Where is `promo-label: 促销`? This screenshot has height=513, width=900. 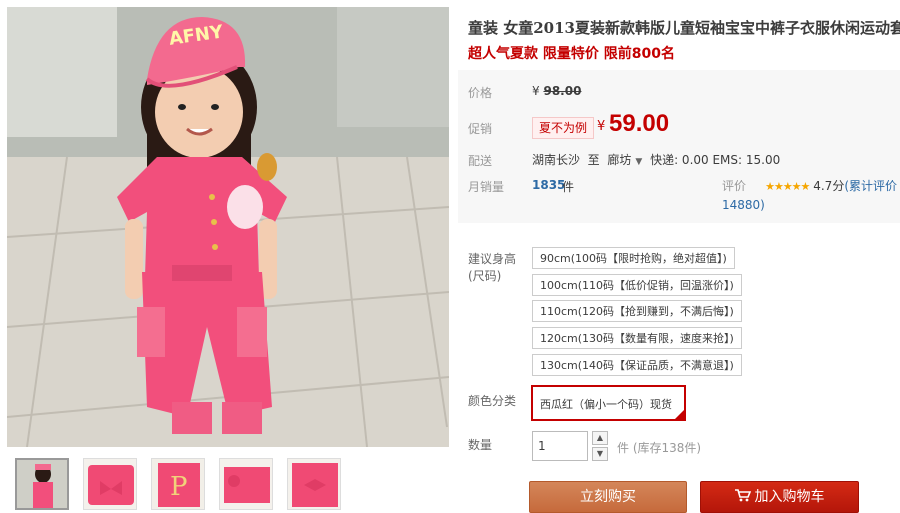
promo-label: 促销 is located at coordinates (480, 129).